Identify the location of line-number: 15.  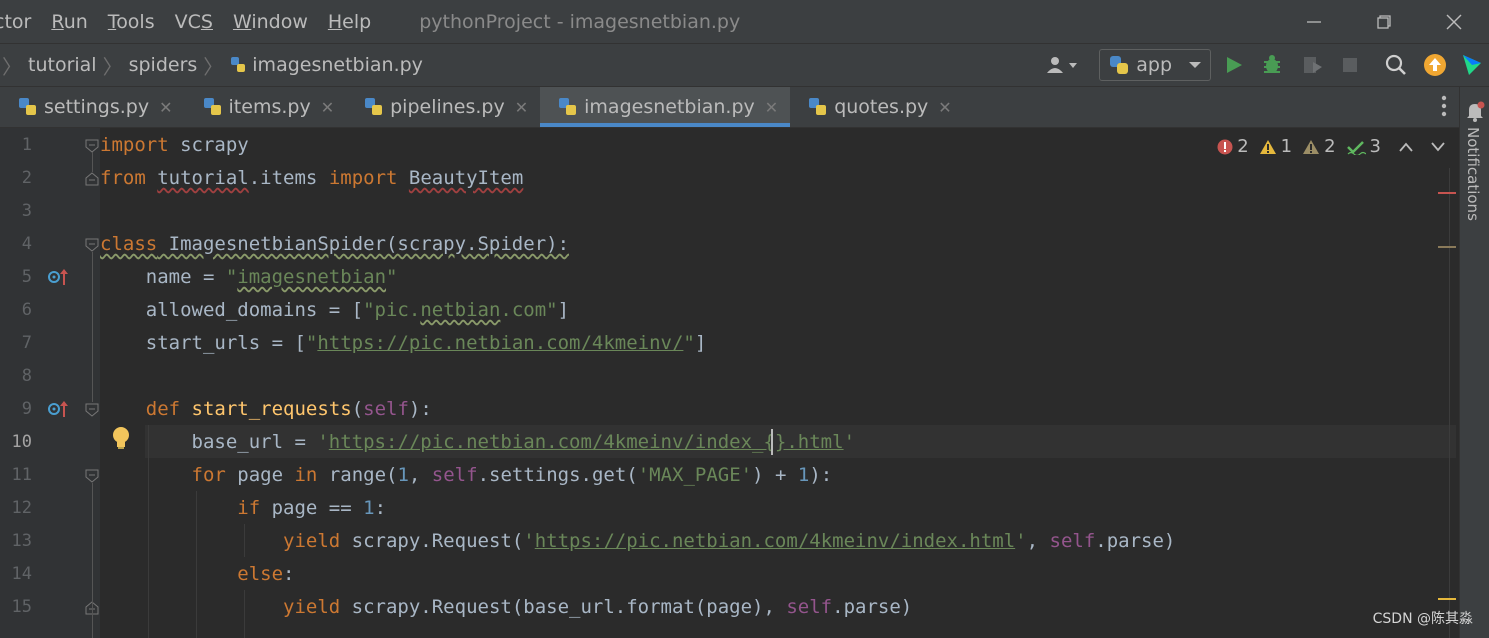
(21, 607).